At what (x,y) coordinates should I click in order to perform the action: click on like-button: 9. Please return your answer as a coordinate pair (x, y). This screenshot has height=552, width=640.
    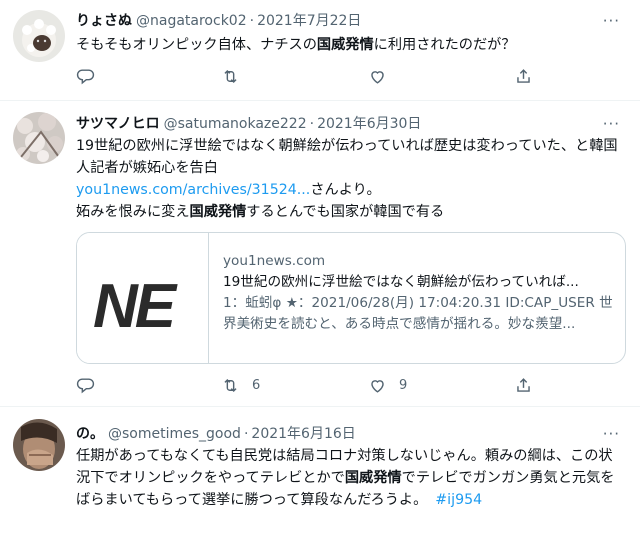
    Looking at the image, I should click on (387, 385).